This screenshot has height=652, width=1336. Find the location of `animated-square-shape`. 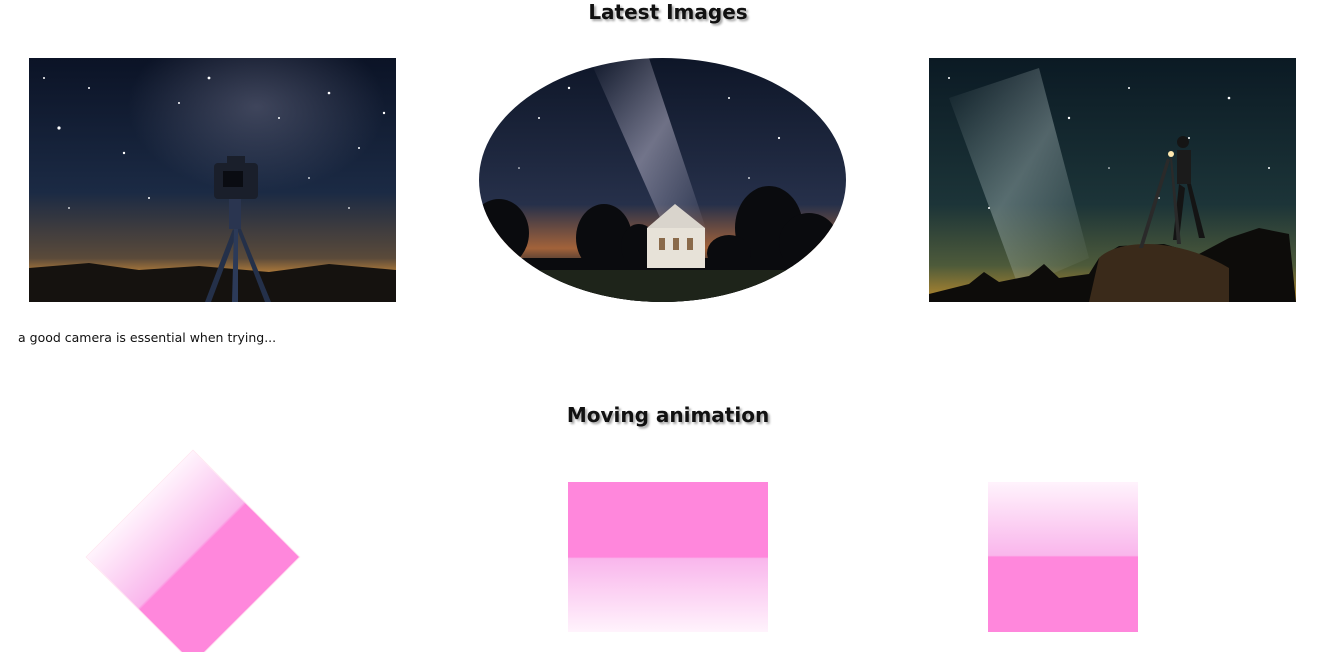

animated-square-shape is located at coordinates (1063, 557).